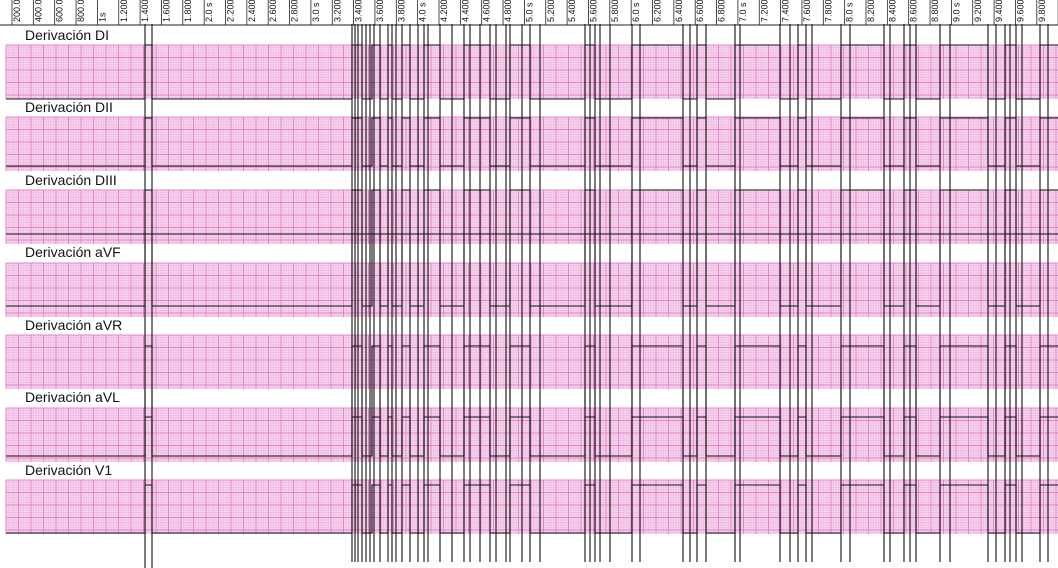 The height and width of the screenshot is (568, 1058). What do you see at coordinates (71, 180) in the screenshot?
I see `lead-label-diii: Derivación DIII` at bounding box center [71, 180].